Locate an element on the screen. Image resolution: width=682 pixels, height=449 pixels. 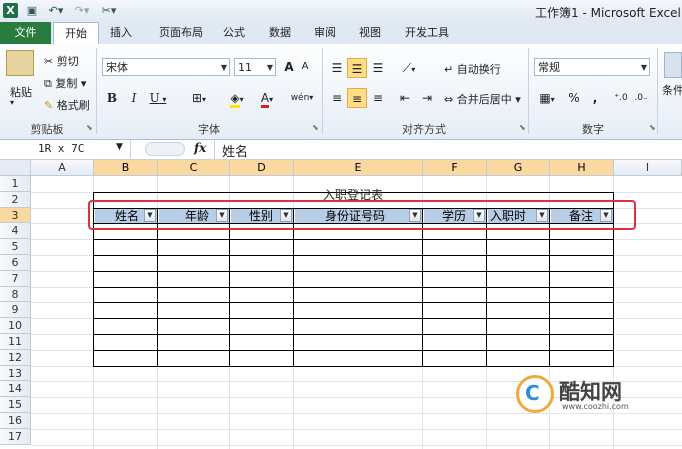
number-launcher-icon: ⬊ is located at coordinates (652, 127).